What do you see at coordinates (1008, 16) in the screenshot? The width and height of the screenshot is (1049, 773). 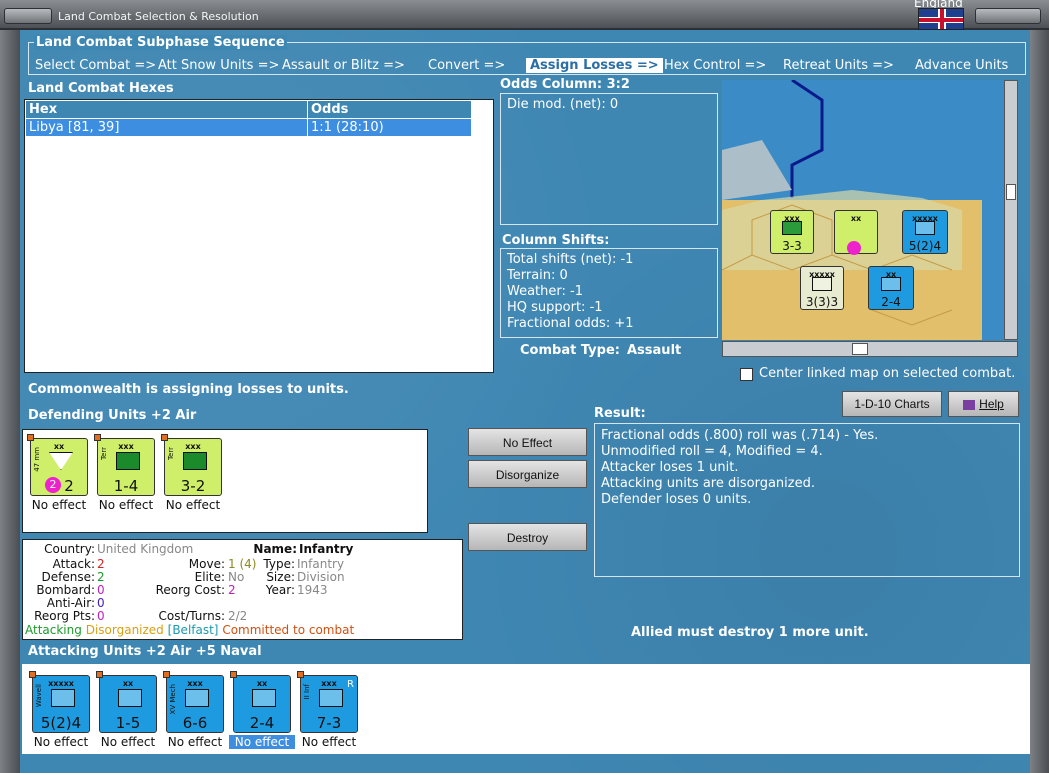 I see `close-button` at bounding box center [1008, 16].